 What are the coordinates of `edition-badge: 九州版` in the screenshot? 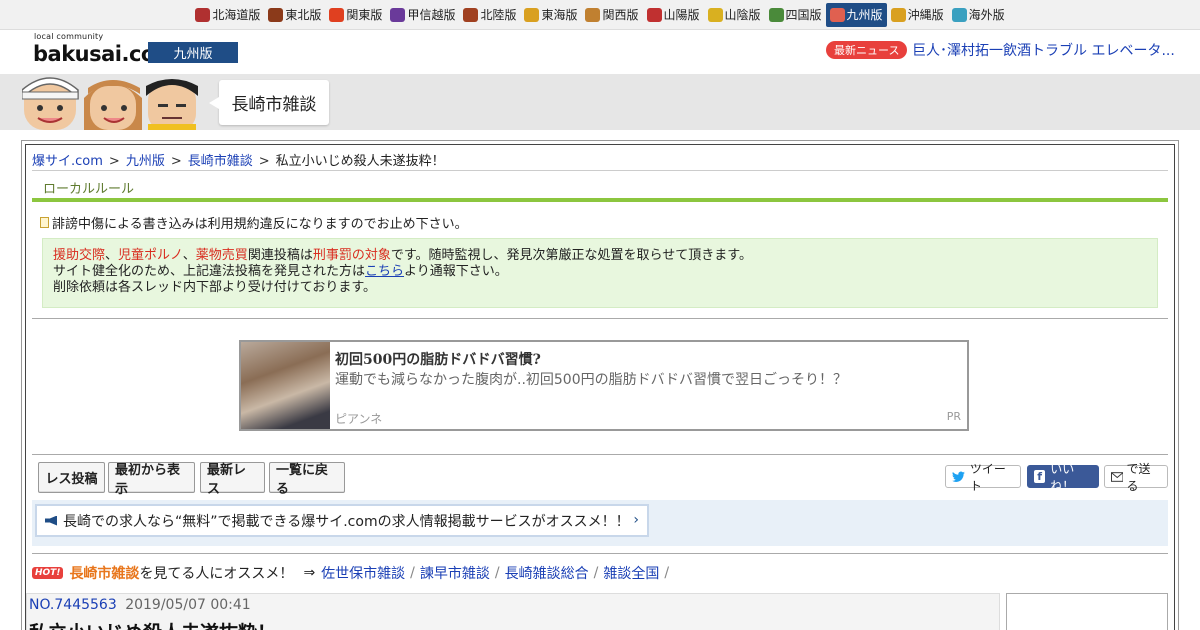 It's located at (193, 52).